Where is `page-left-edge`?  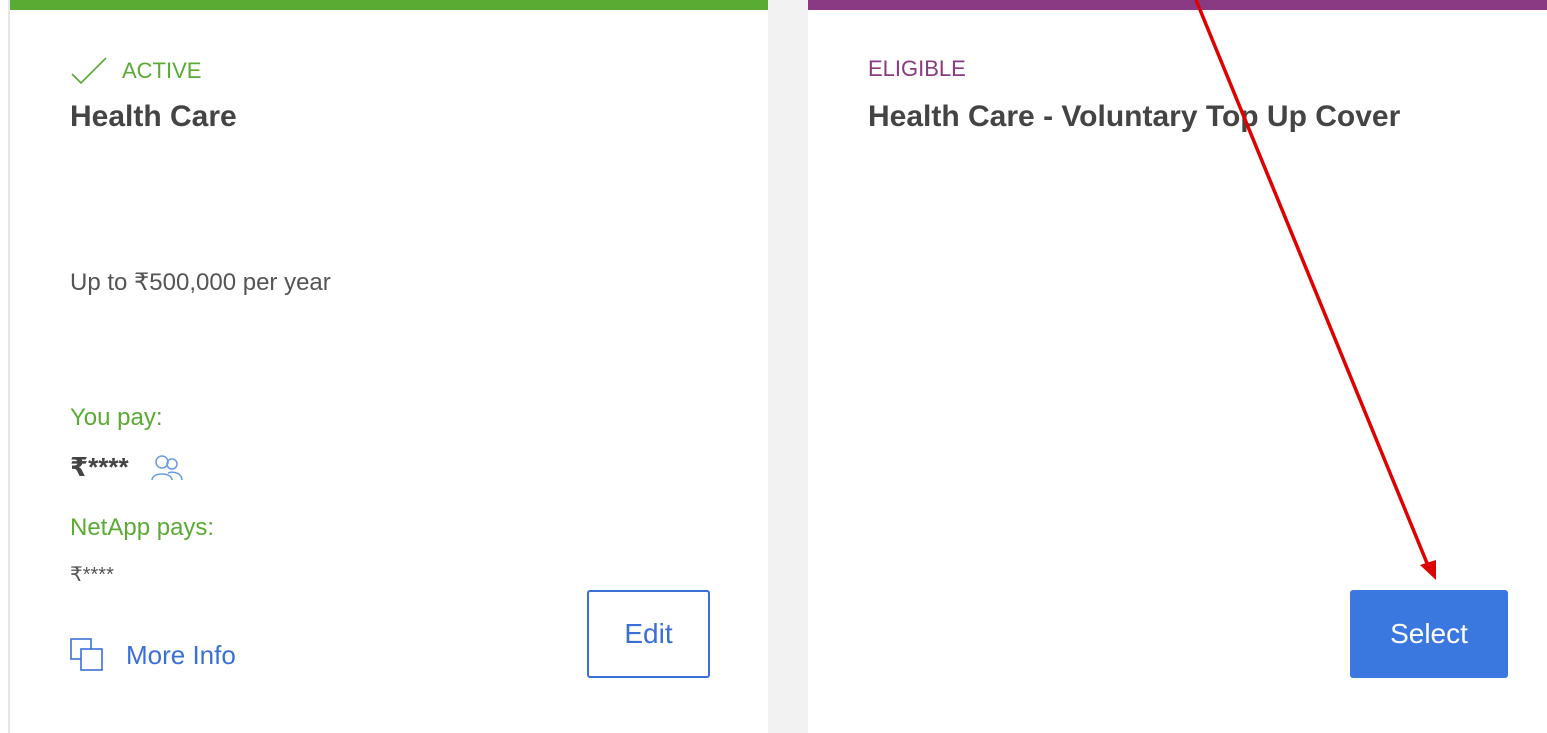
page-left-edge is located at coordinates (5, 366).